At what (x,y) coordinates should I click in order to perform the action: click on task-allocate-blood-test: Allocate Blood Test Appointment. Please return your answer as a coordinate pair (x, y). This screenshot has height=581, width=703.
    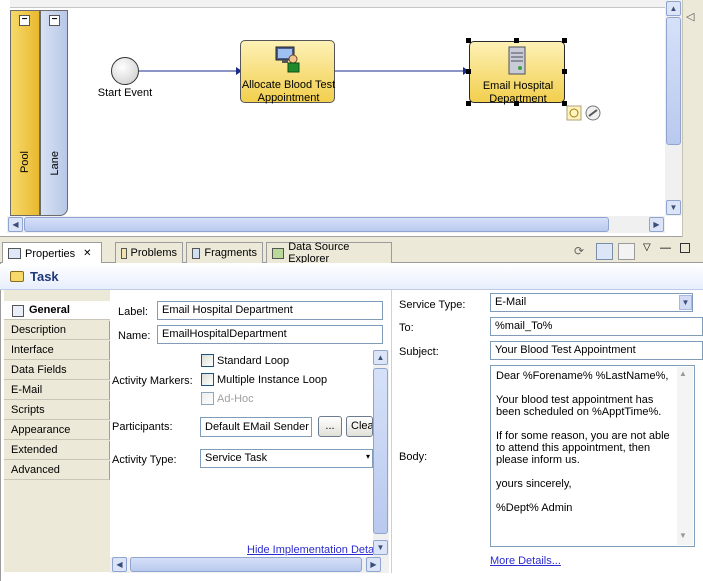
    Looking at the image, I should click on (287, 72).